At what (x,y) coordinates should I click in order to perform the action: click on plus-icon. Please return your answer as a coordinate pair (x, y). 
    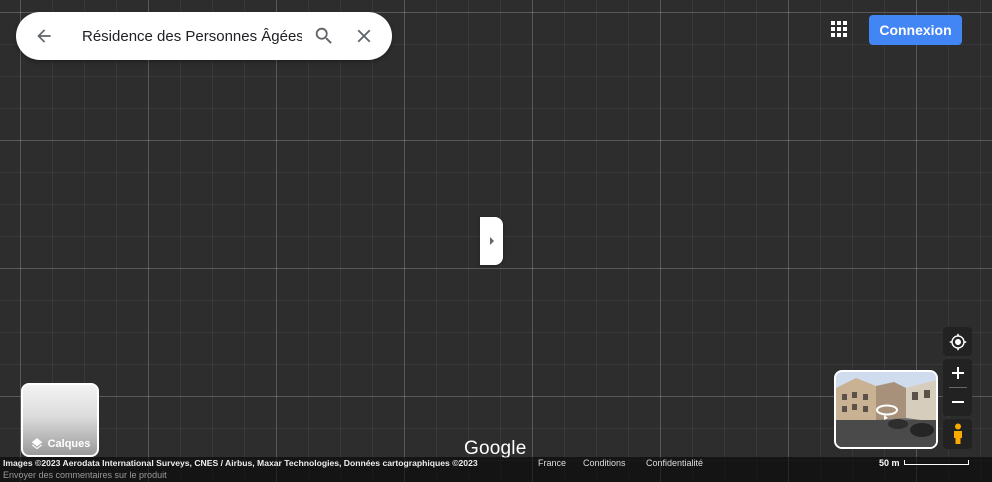
    Looking at the image, I should click on (957, 373).